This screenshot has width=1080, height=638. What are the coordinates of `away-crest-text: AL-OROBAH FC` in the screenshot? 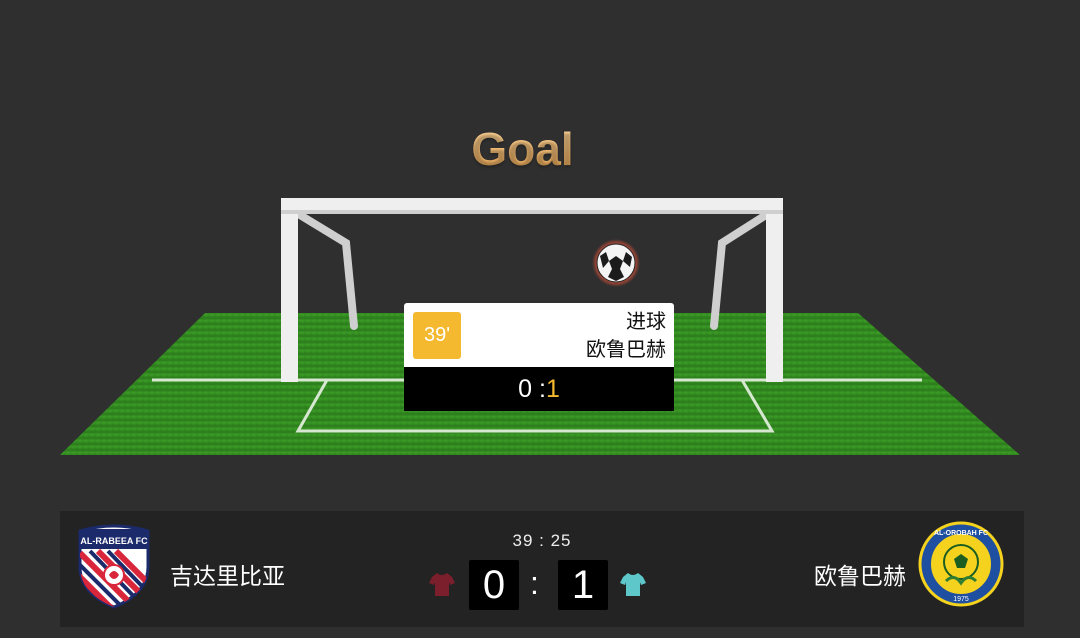 It's located at (961, 533).